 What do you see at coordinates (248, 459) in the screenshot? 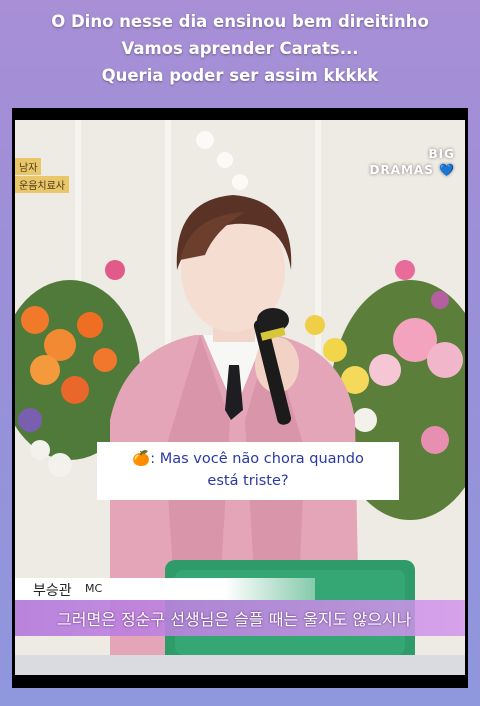
I see `subtitle-line-1: 🍊: Mas você não chora quando` at bounding box center [248, 459].